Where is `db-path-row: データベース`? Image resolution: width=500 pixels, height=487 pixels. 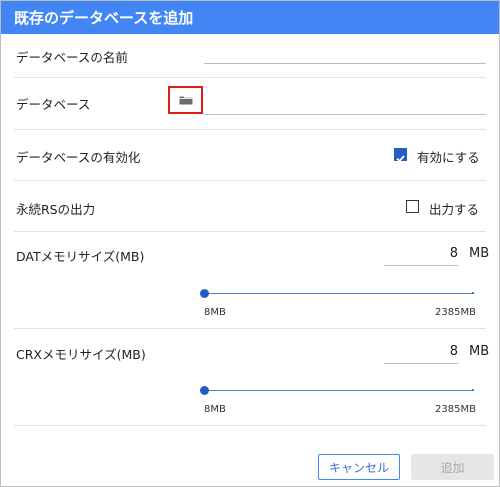
db-path-row: データベース is located at coordinates (250, 103).